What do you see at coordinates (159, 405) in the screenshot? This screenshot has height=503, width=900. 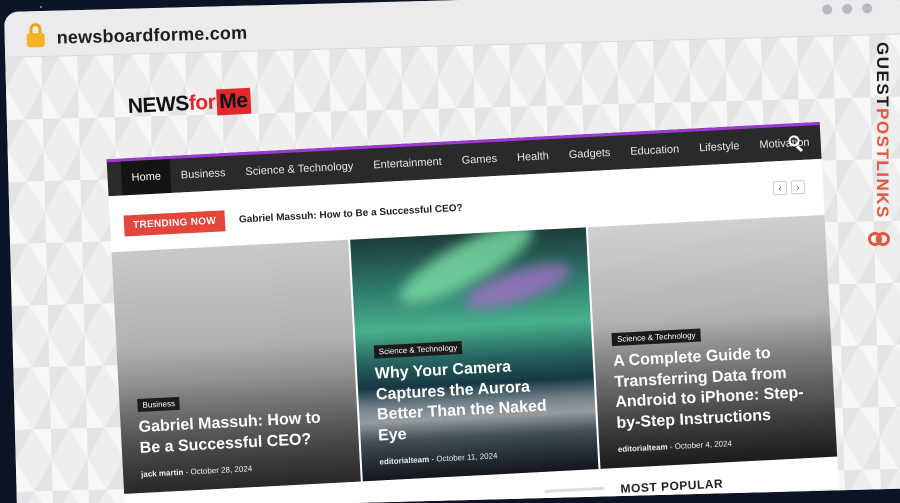 I see `category-badge: Business` at bounding box center [159, 405].